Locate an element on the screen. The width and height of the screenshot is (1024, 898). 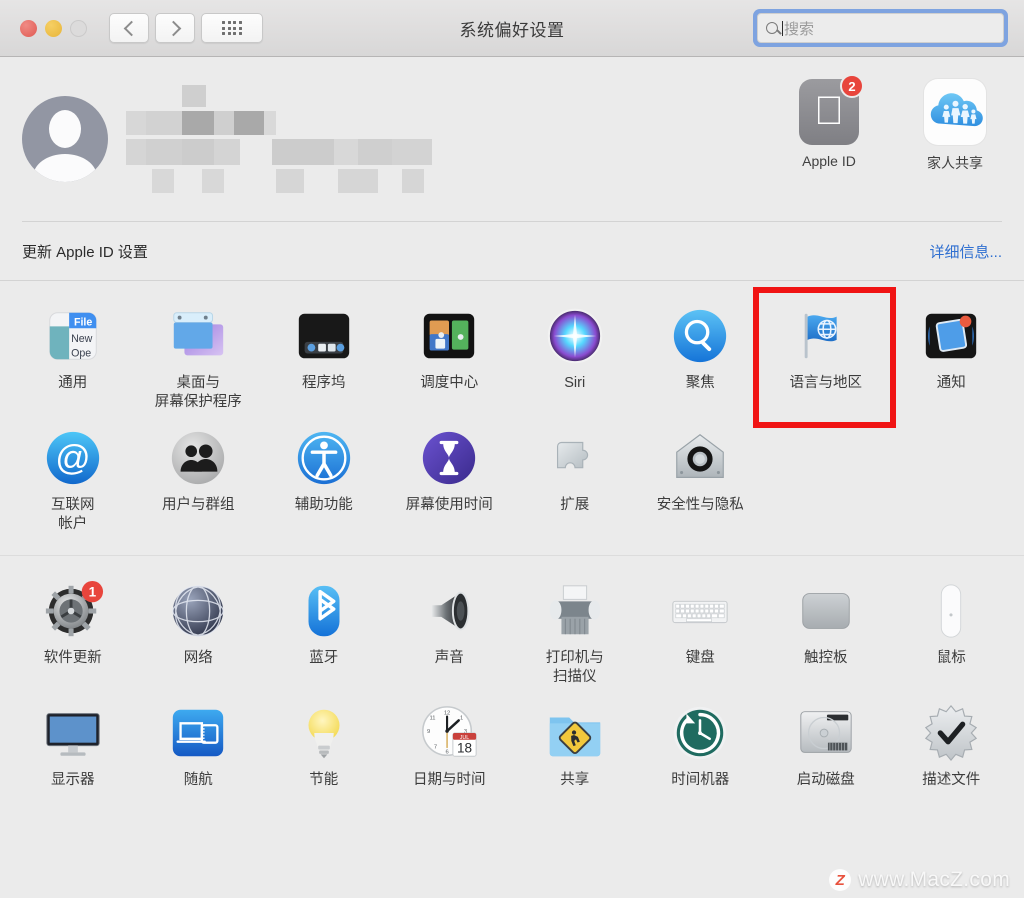
search-field-inner: 搜索 is located at coordinates (880, 28).